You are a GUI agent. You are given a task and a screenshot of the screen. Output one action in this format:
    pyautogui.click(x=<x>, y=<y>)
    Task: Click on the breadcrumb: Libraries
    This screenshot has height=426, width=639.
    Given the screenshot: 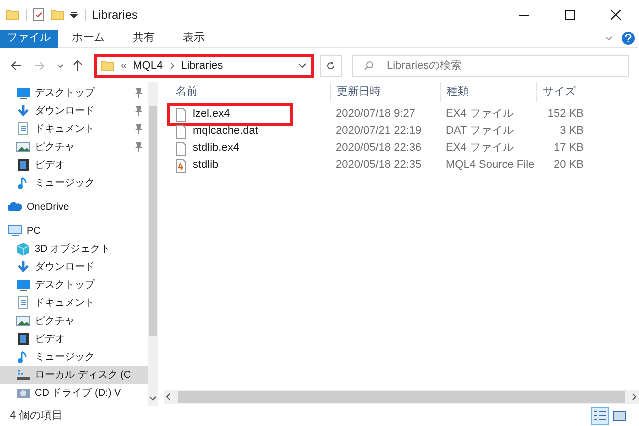 What is the action you would take?
    pyautogui.click(x=202, y=66)
    